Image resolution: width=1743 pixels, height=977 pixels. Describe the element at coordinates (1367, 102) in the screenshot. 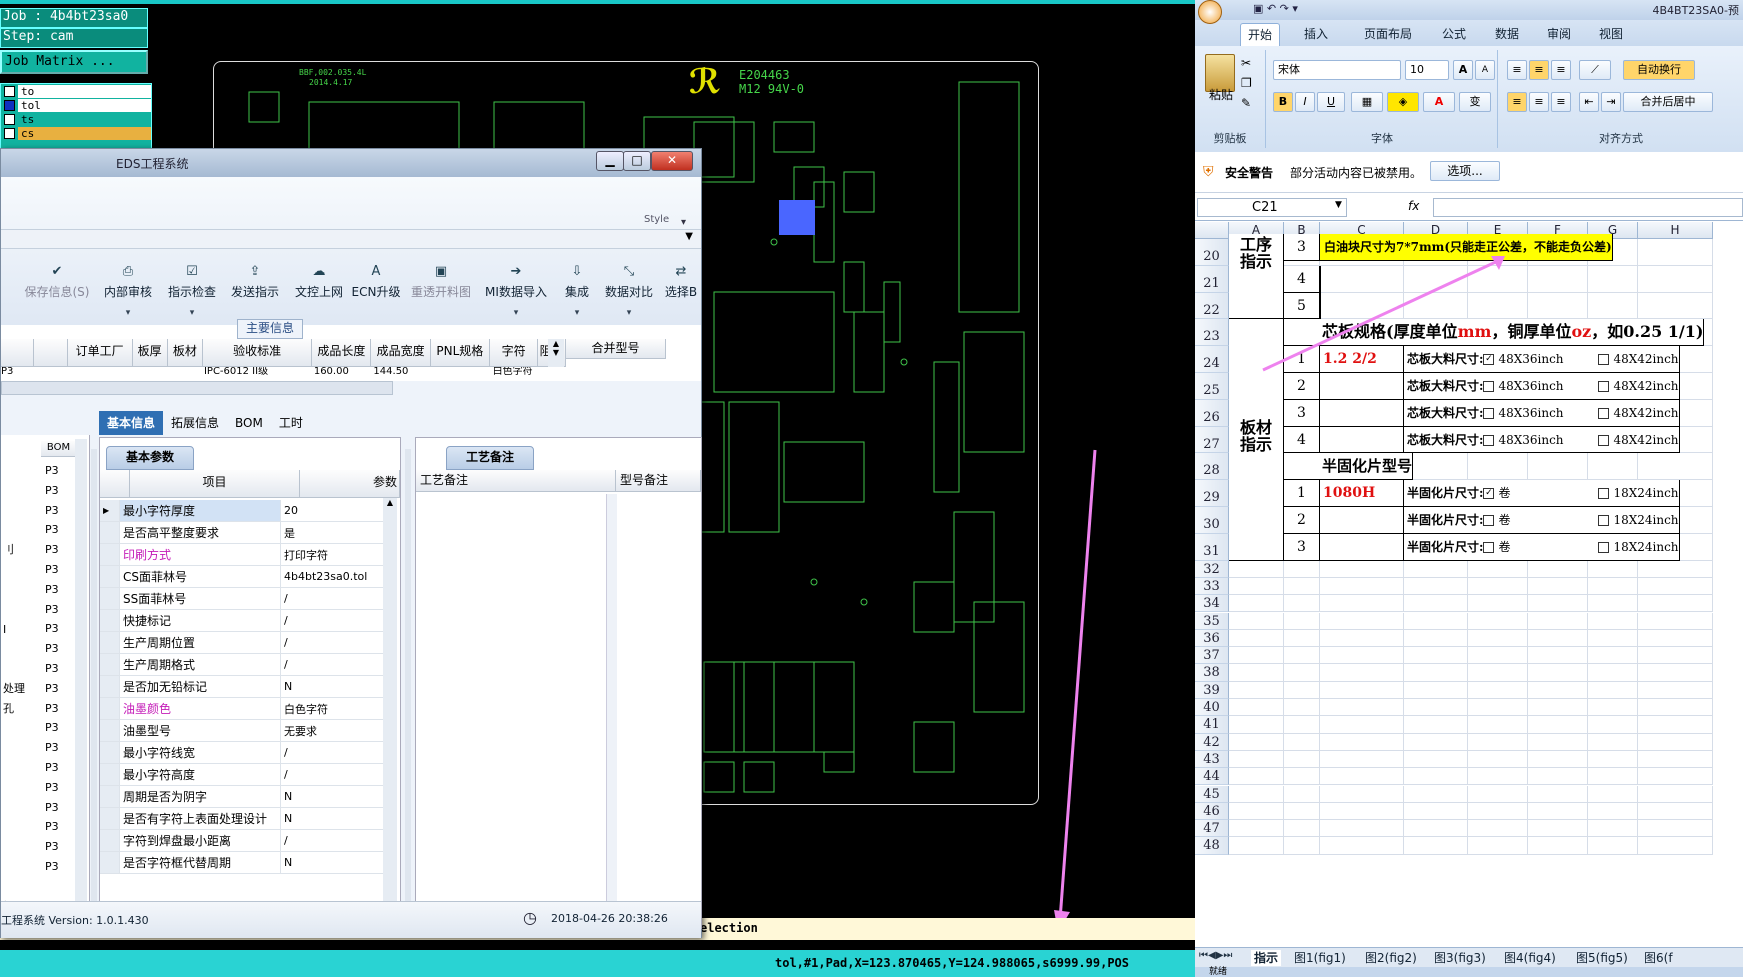

I see `borders-icon: ▦` at that location.